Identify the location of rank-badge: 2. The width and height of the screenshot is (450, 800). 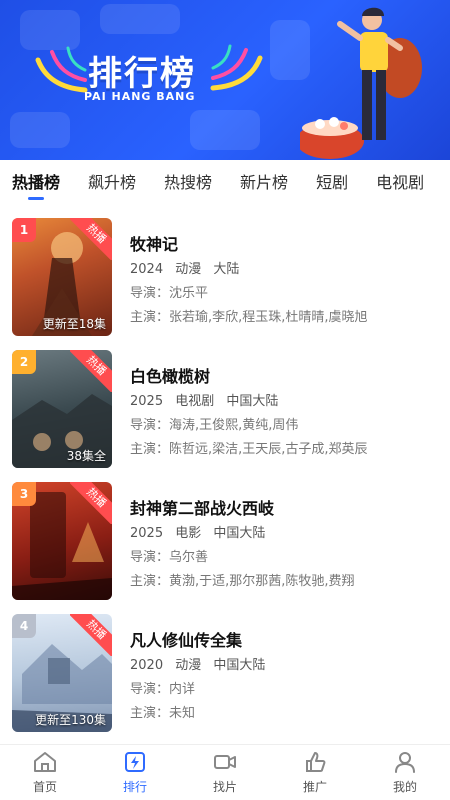
(24, 362).